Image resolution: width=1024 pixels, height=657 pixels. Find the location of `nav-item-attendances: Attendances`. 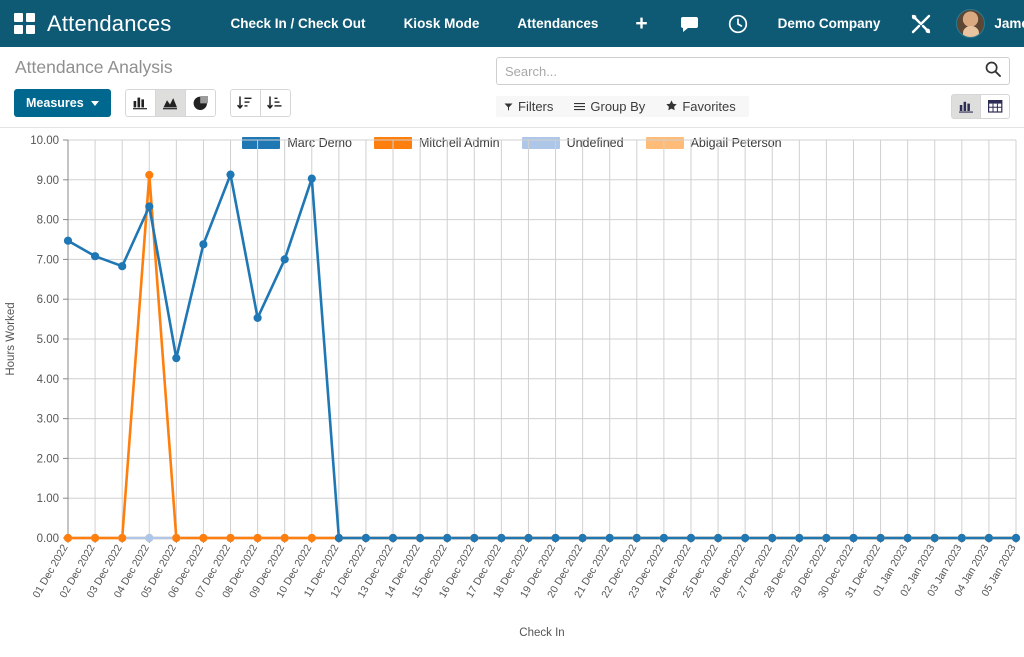

nav-item-attendances: Attendances is located at coordinates (557, 23).